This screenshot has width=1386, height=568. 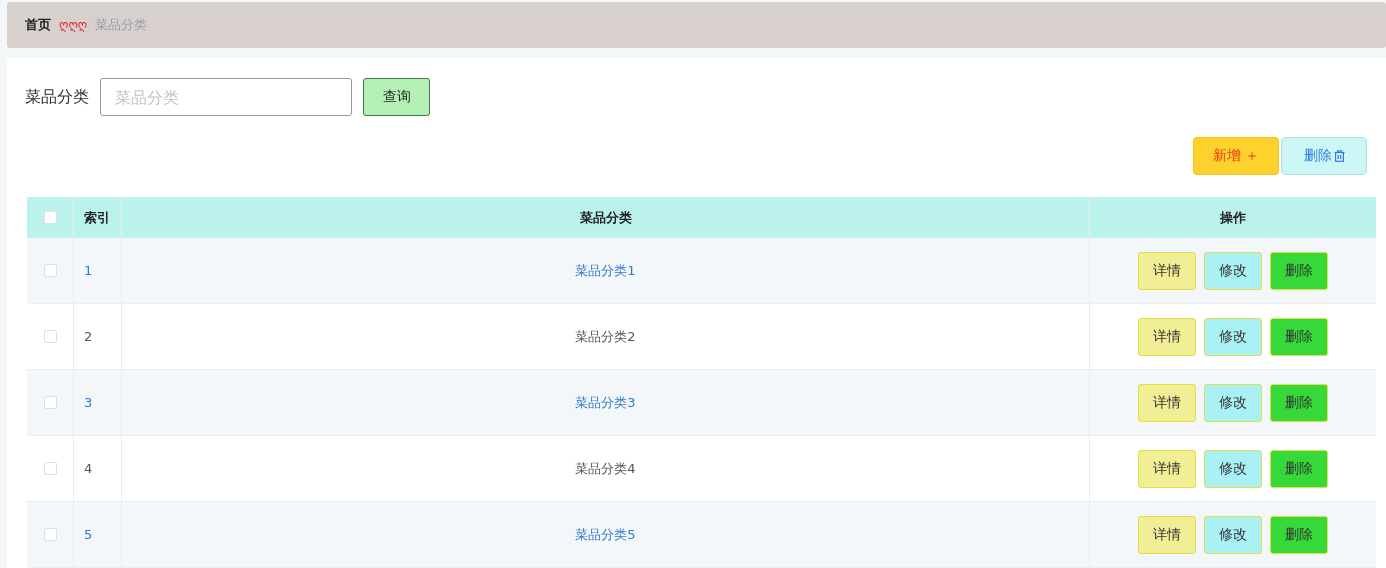 What do you see at coordinates (606, 468) in the screenshot?
I see `table-cell: 菜品分类4` at bounding box center [606, 468].